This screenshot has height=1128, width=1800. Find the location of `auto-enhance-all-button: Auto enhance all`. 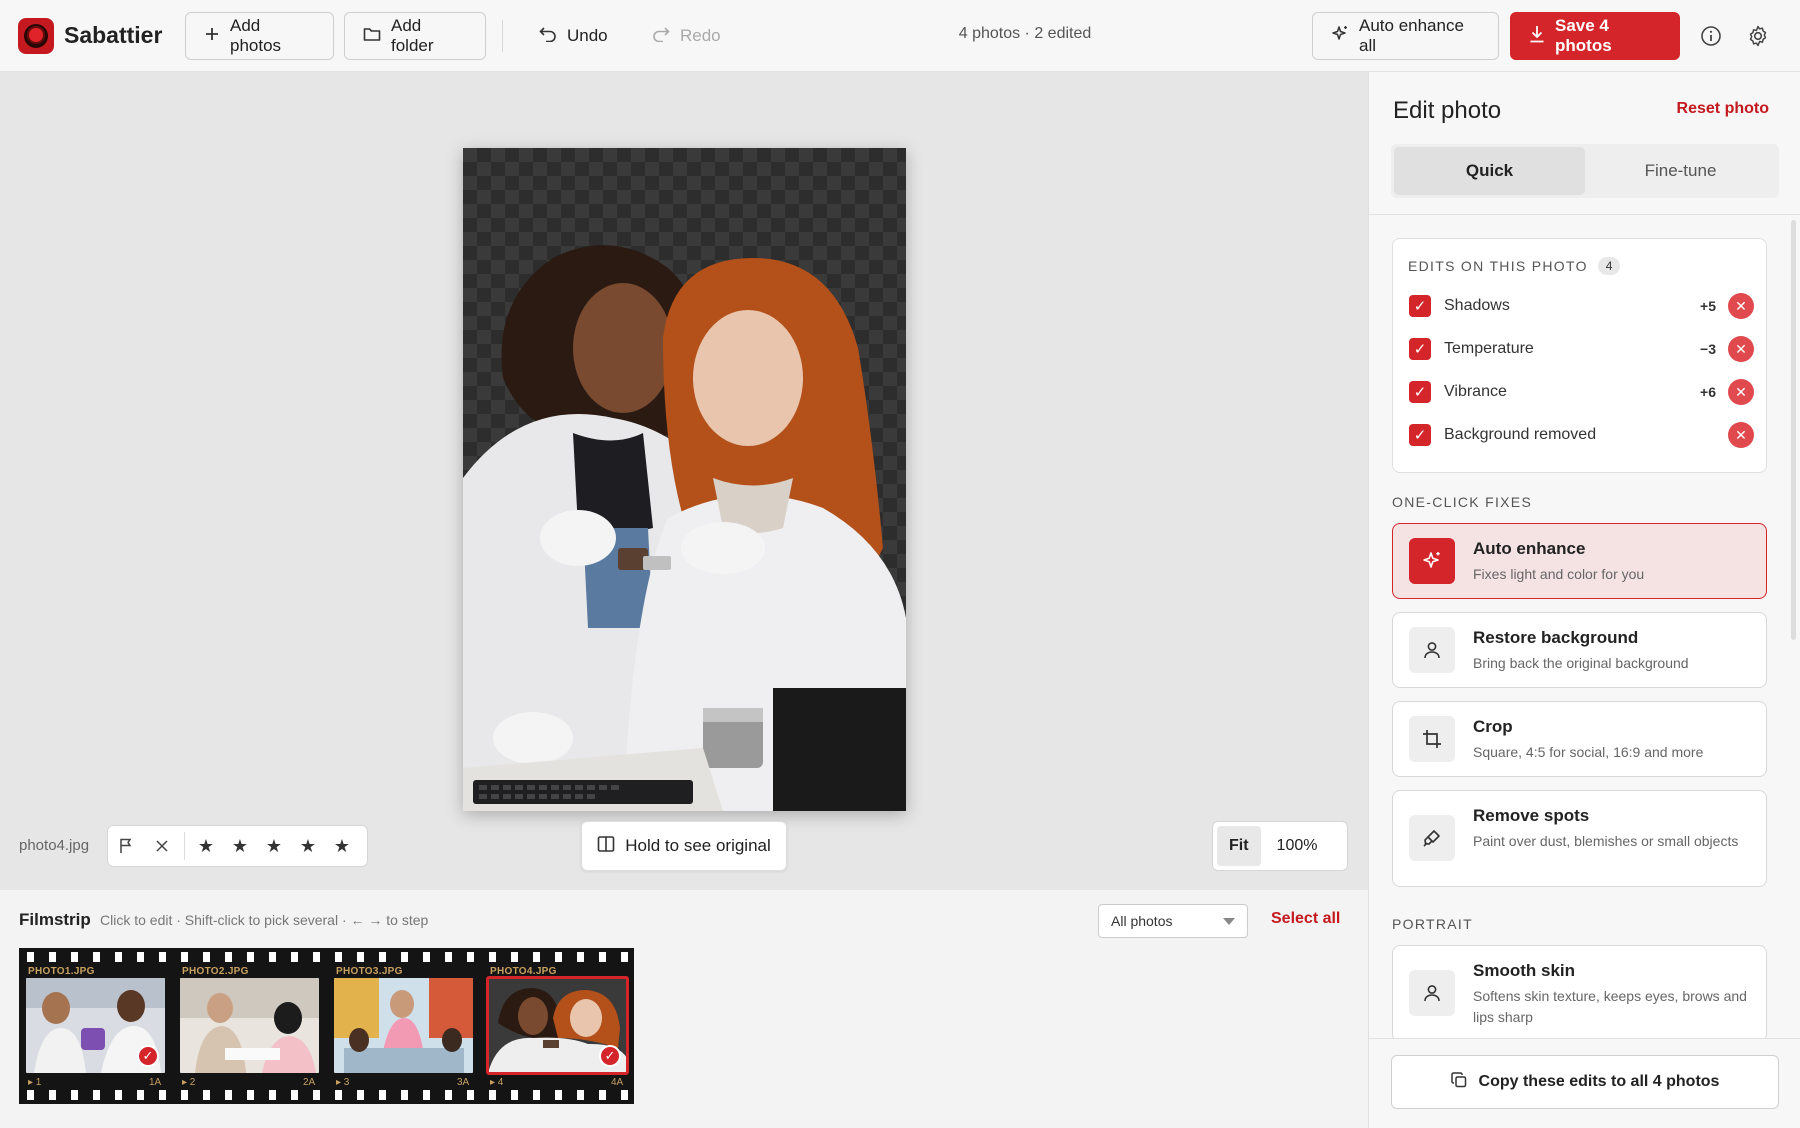

auto-enhance-all-button: Auto enhance all is located at coordinates (1405, 36).